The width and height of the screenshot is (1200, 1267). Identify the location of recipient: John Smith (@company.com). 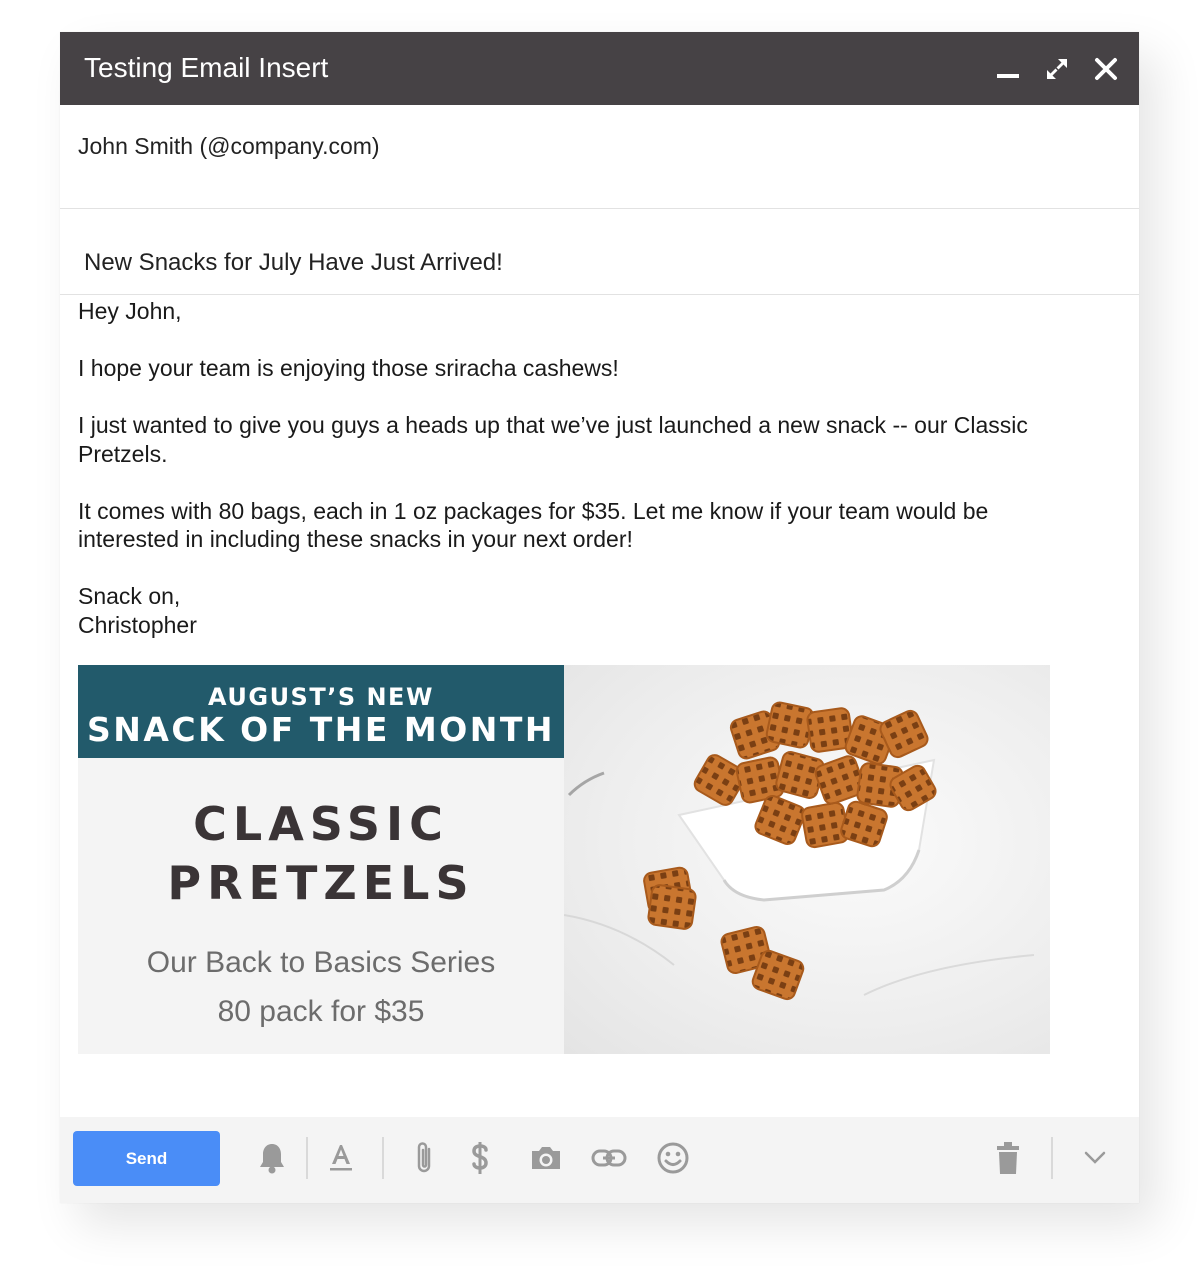
(229, 146).